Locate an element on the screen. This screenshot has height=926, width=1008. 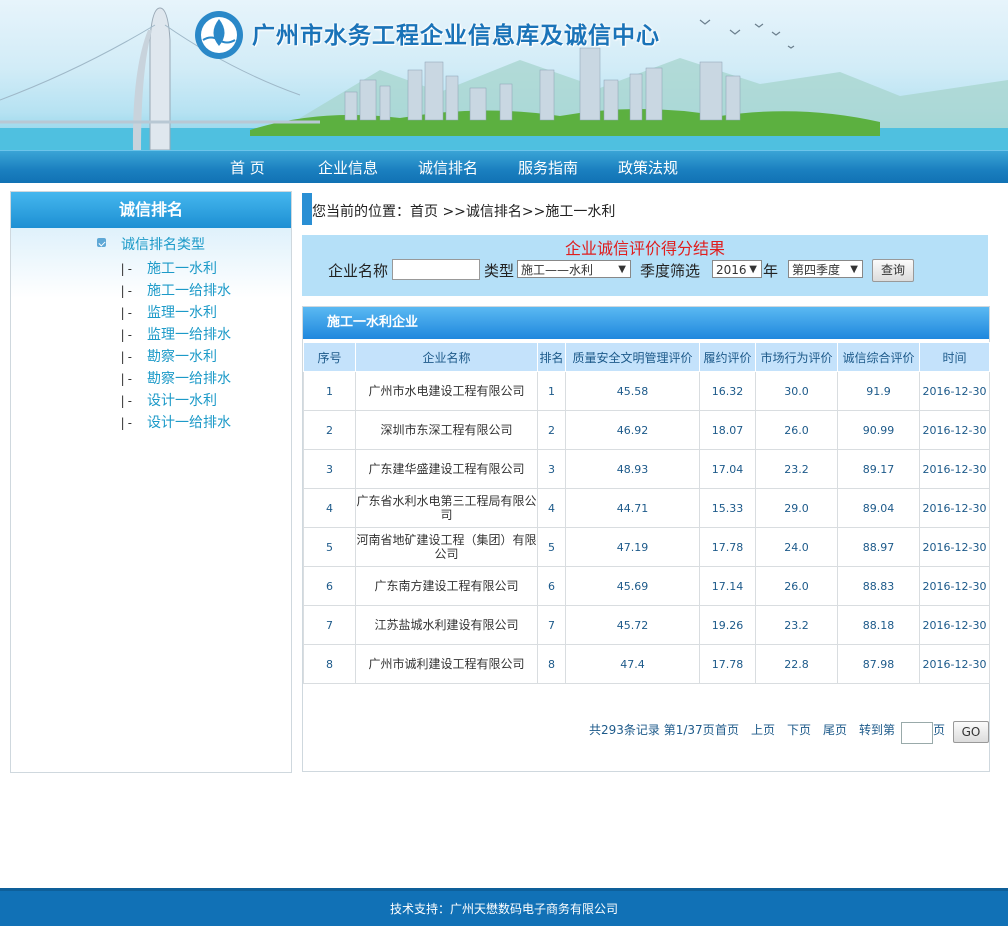
sidebar-item-construction-water: |- 施工一水利 is located at coordinates (168, 268).